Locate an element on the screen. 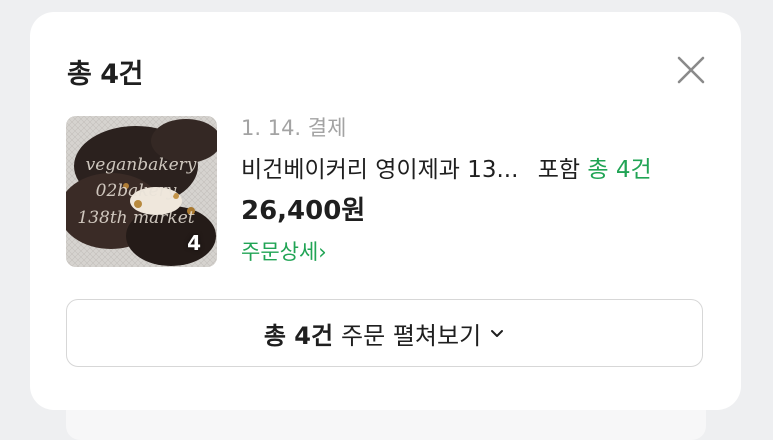 The image size is (773, 440). watermark-line-1: veganbakery is located at coordinates (141, 165).